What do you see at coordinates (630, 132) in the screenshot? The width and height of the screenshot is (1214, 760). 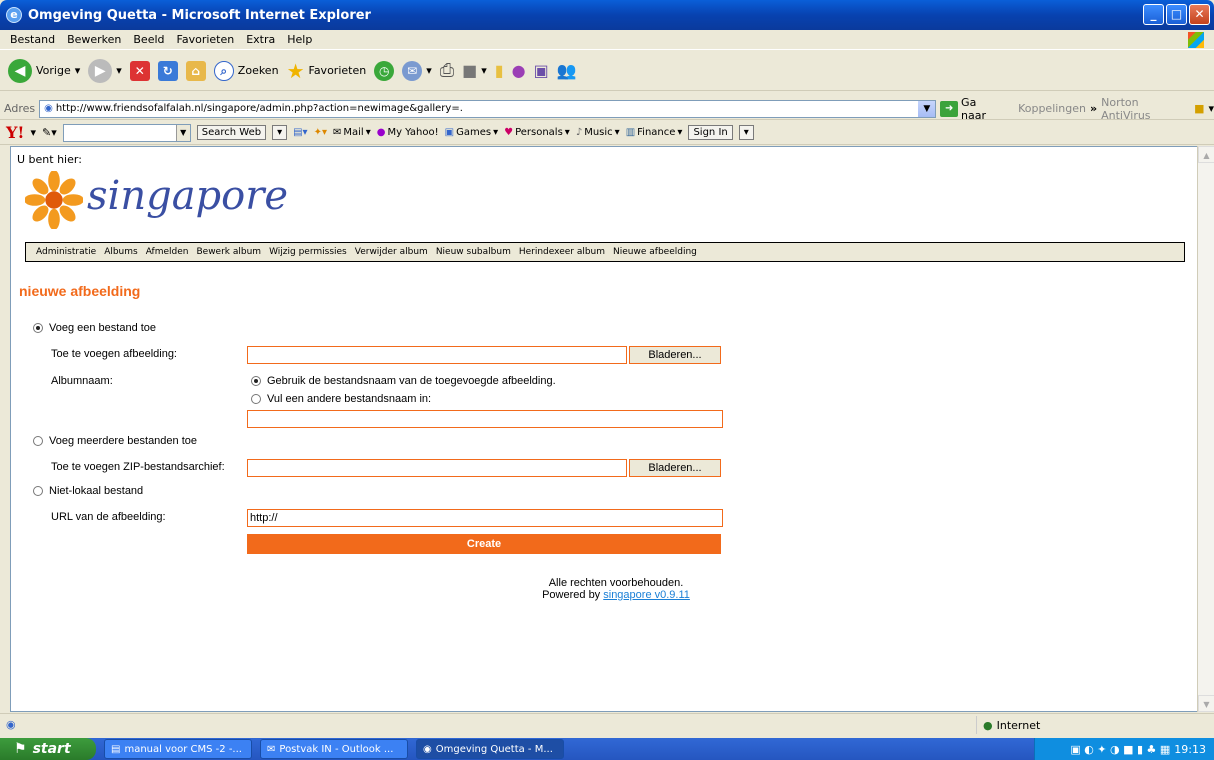 I see `finance-icon: ▥` at bounding box center [630, 132].